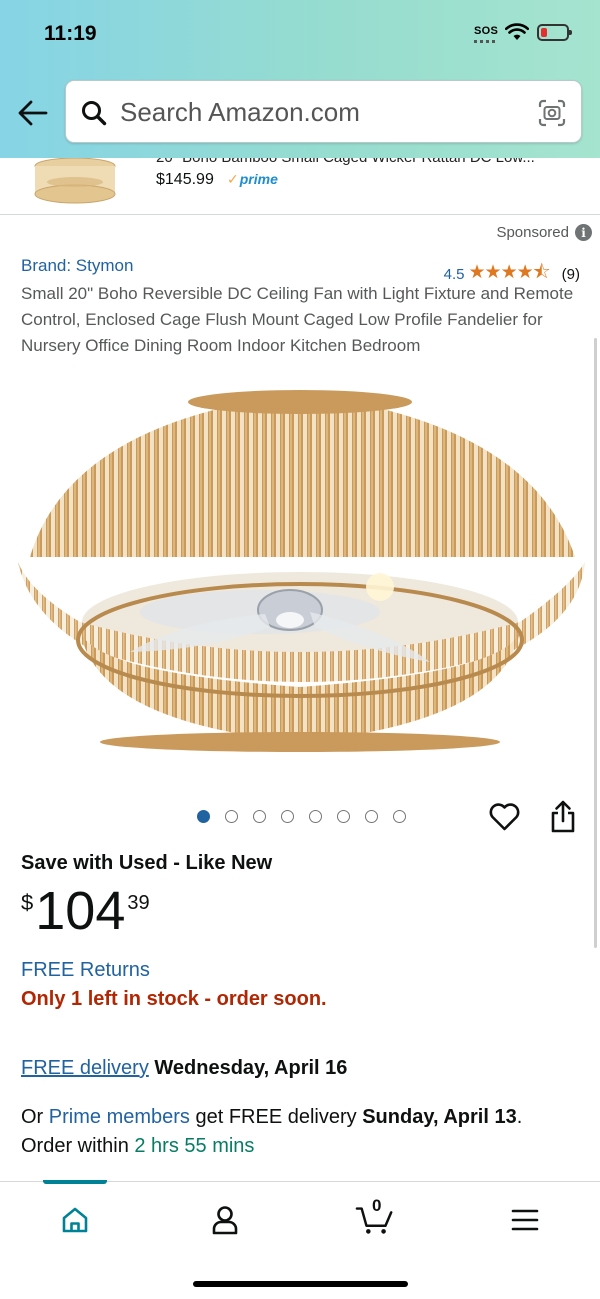 This screenshot has width=600, height=1299. Describe the element at coordinates (258, 179) in the screenshot. I see `prime-label: prime` at that location.